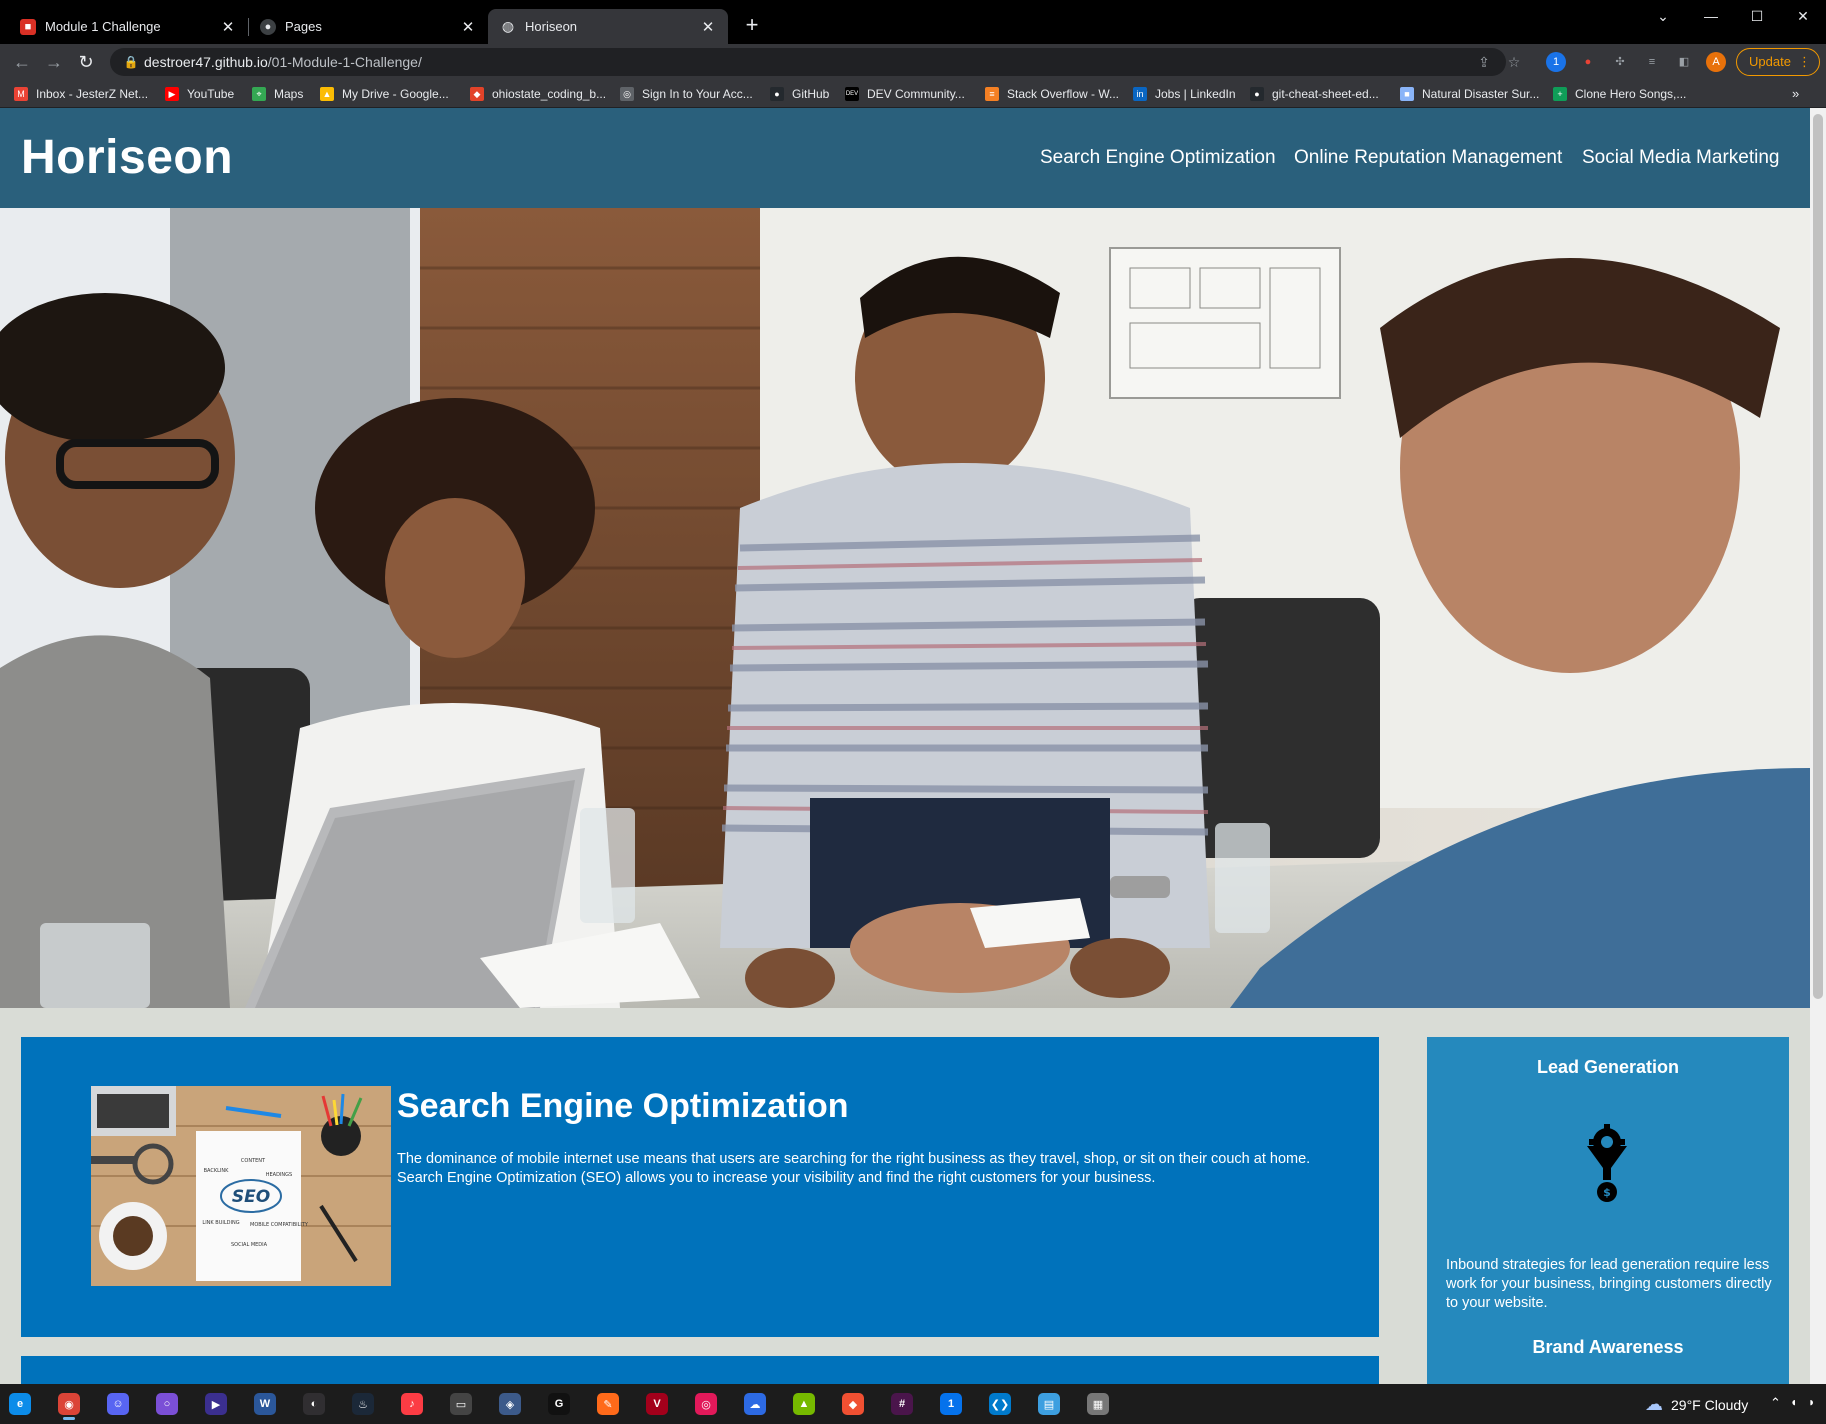 Image resolution: width=1826 pixels, height=1424 pixels. I want to click on profile-avatar: A, so click(1716, 62).